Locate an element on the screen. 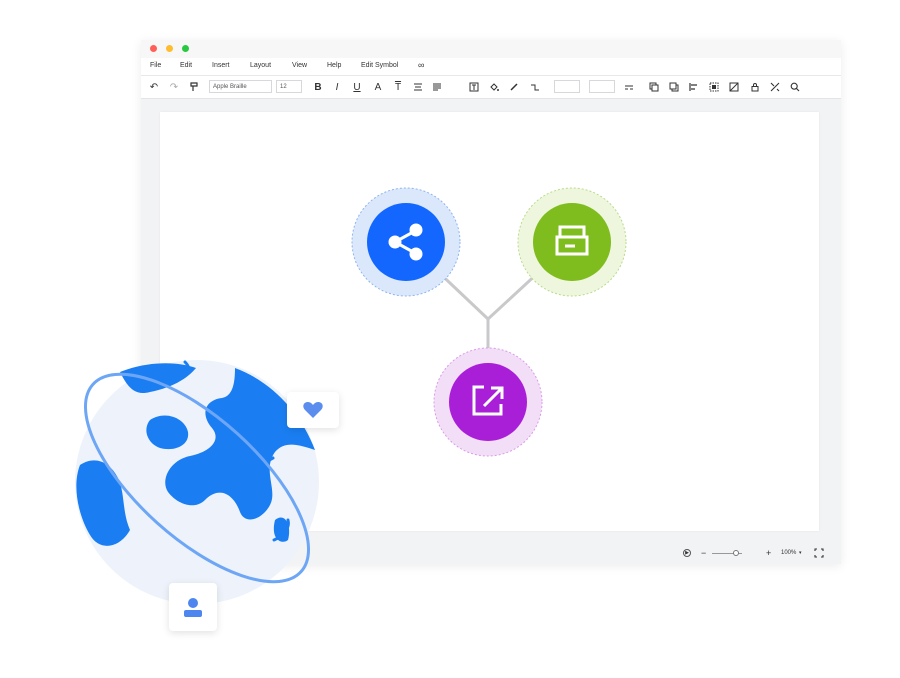 The width and height of the screenshot is (900, 678). font-family-select: Apple Braille is located at coordinates (240, 86).